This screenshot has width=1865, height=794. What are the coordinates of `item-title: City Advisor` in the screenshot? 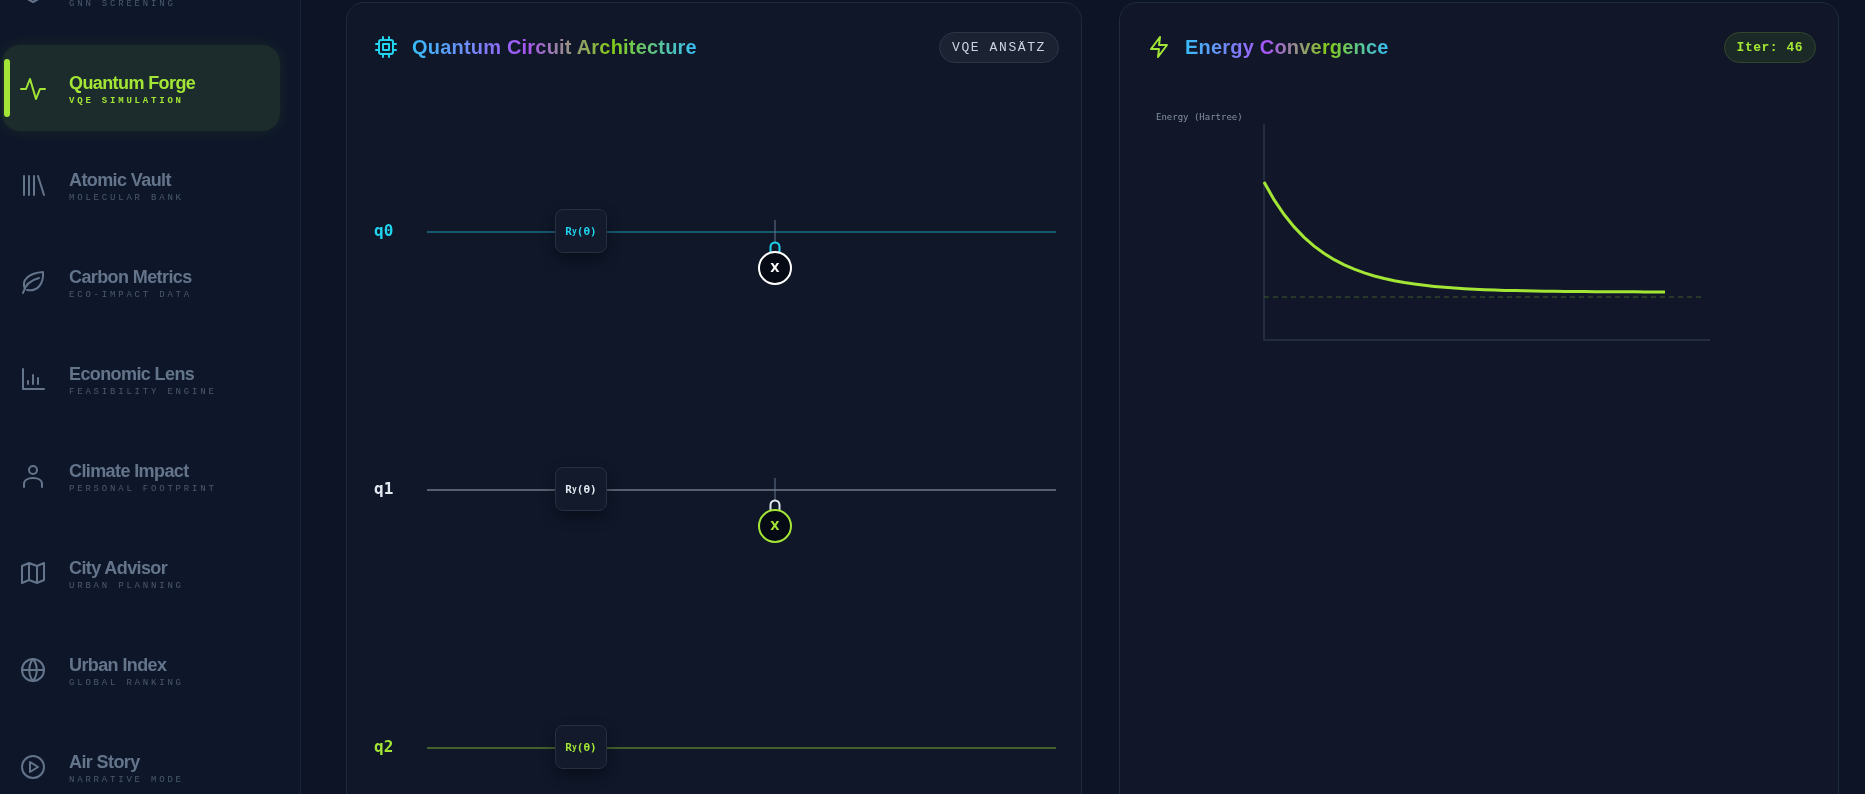 It's located at (118, 568).